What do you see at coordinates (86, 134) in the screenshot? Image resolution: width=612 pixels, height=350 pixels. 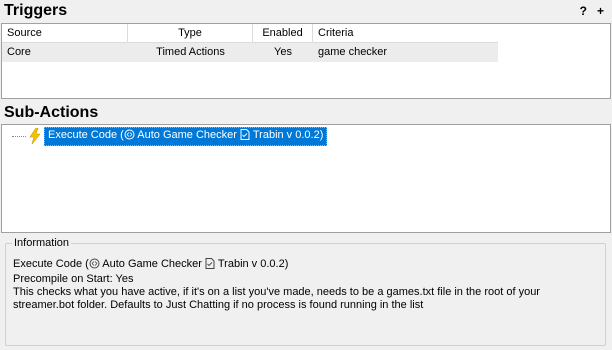 I see `sub-action-prefix: Execute Code (` at bounding box center [86, 134].